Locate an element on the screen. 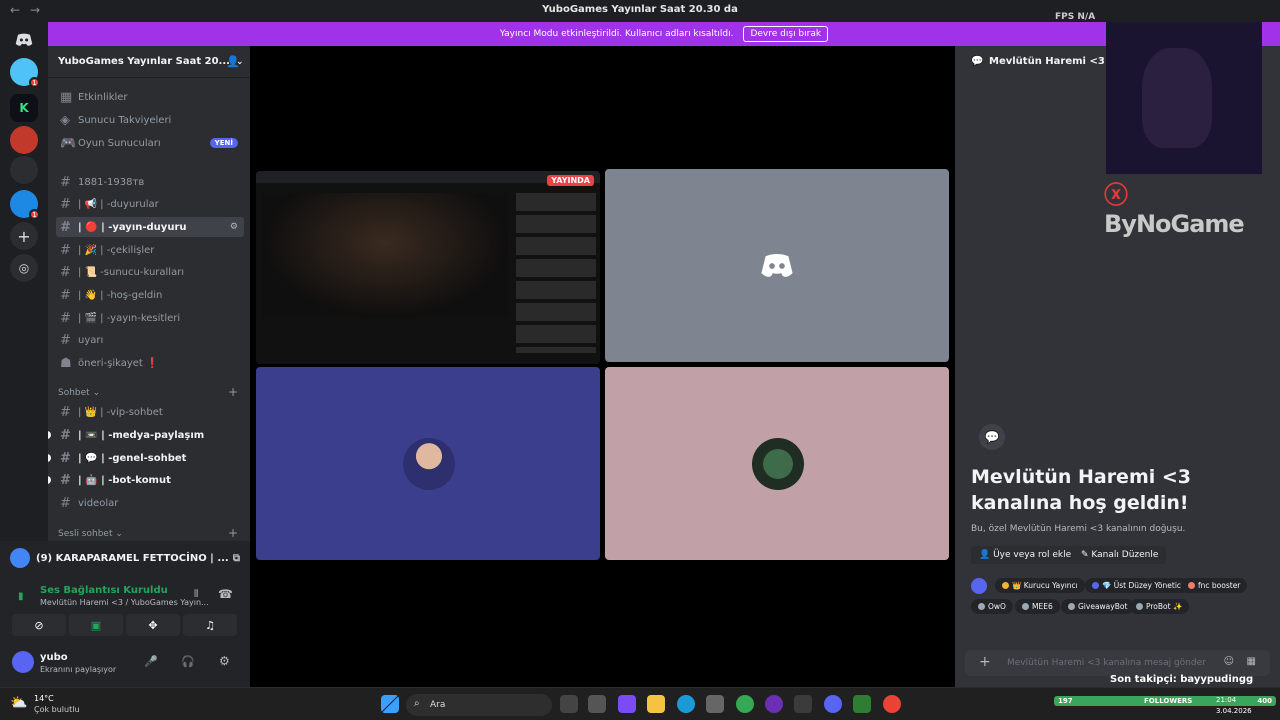 The height and width of the screenshot is (720, 1280). category-voice: Sesli sohbet ⌄ is located at coordinates (90, 534).